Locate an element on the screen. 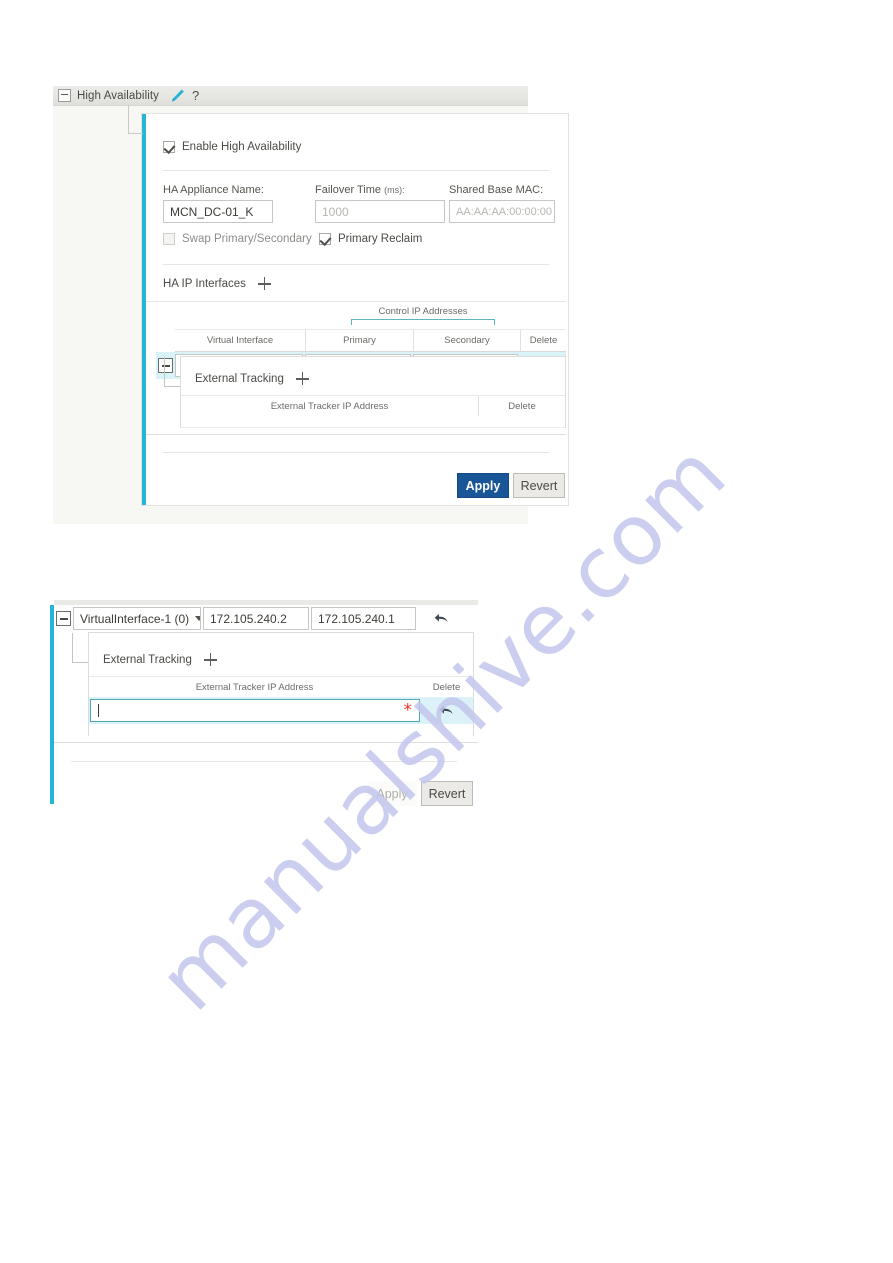 The height and width of the screenshot is (1263, 893). virtual-interface-select: VirtualInterface-1 (0) is located at coordinates (137, 618).